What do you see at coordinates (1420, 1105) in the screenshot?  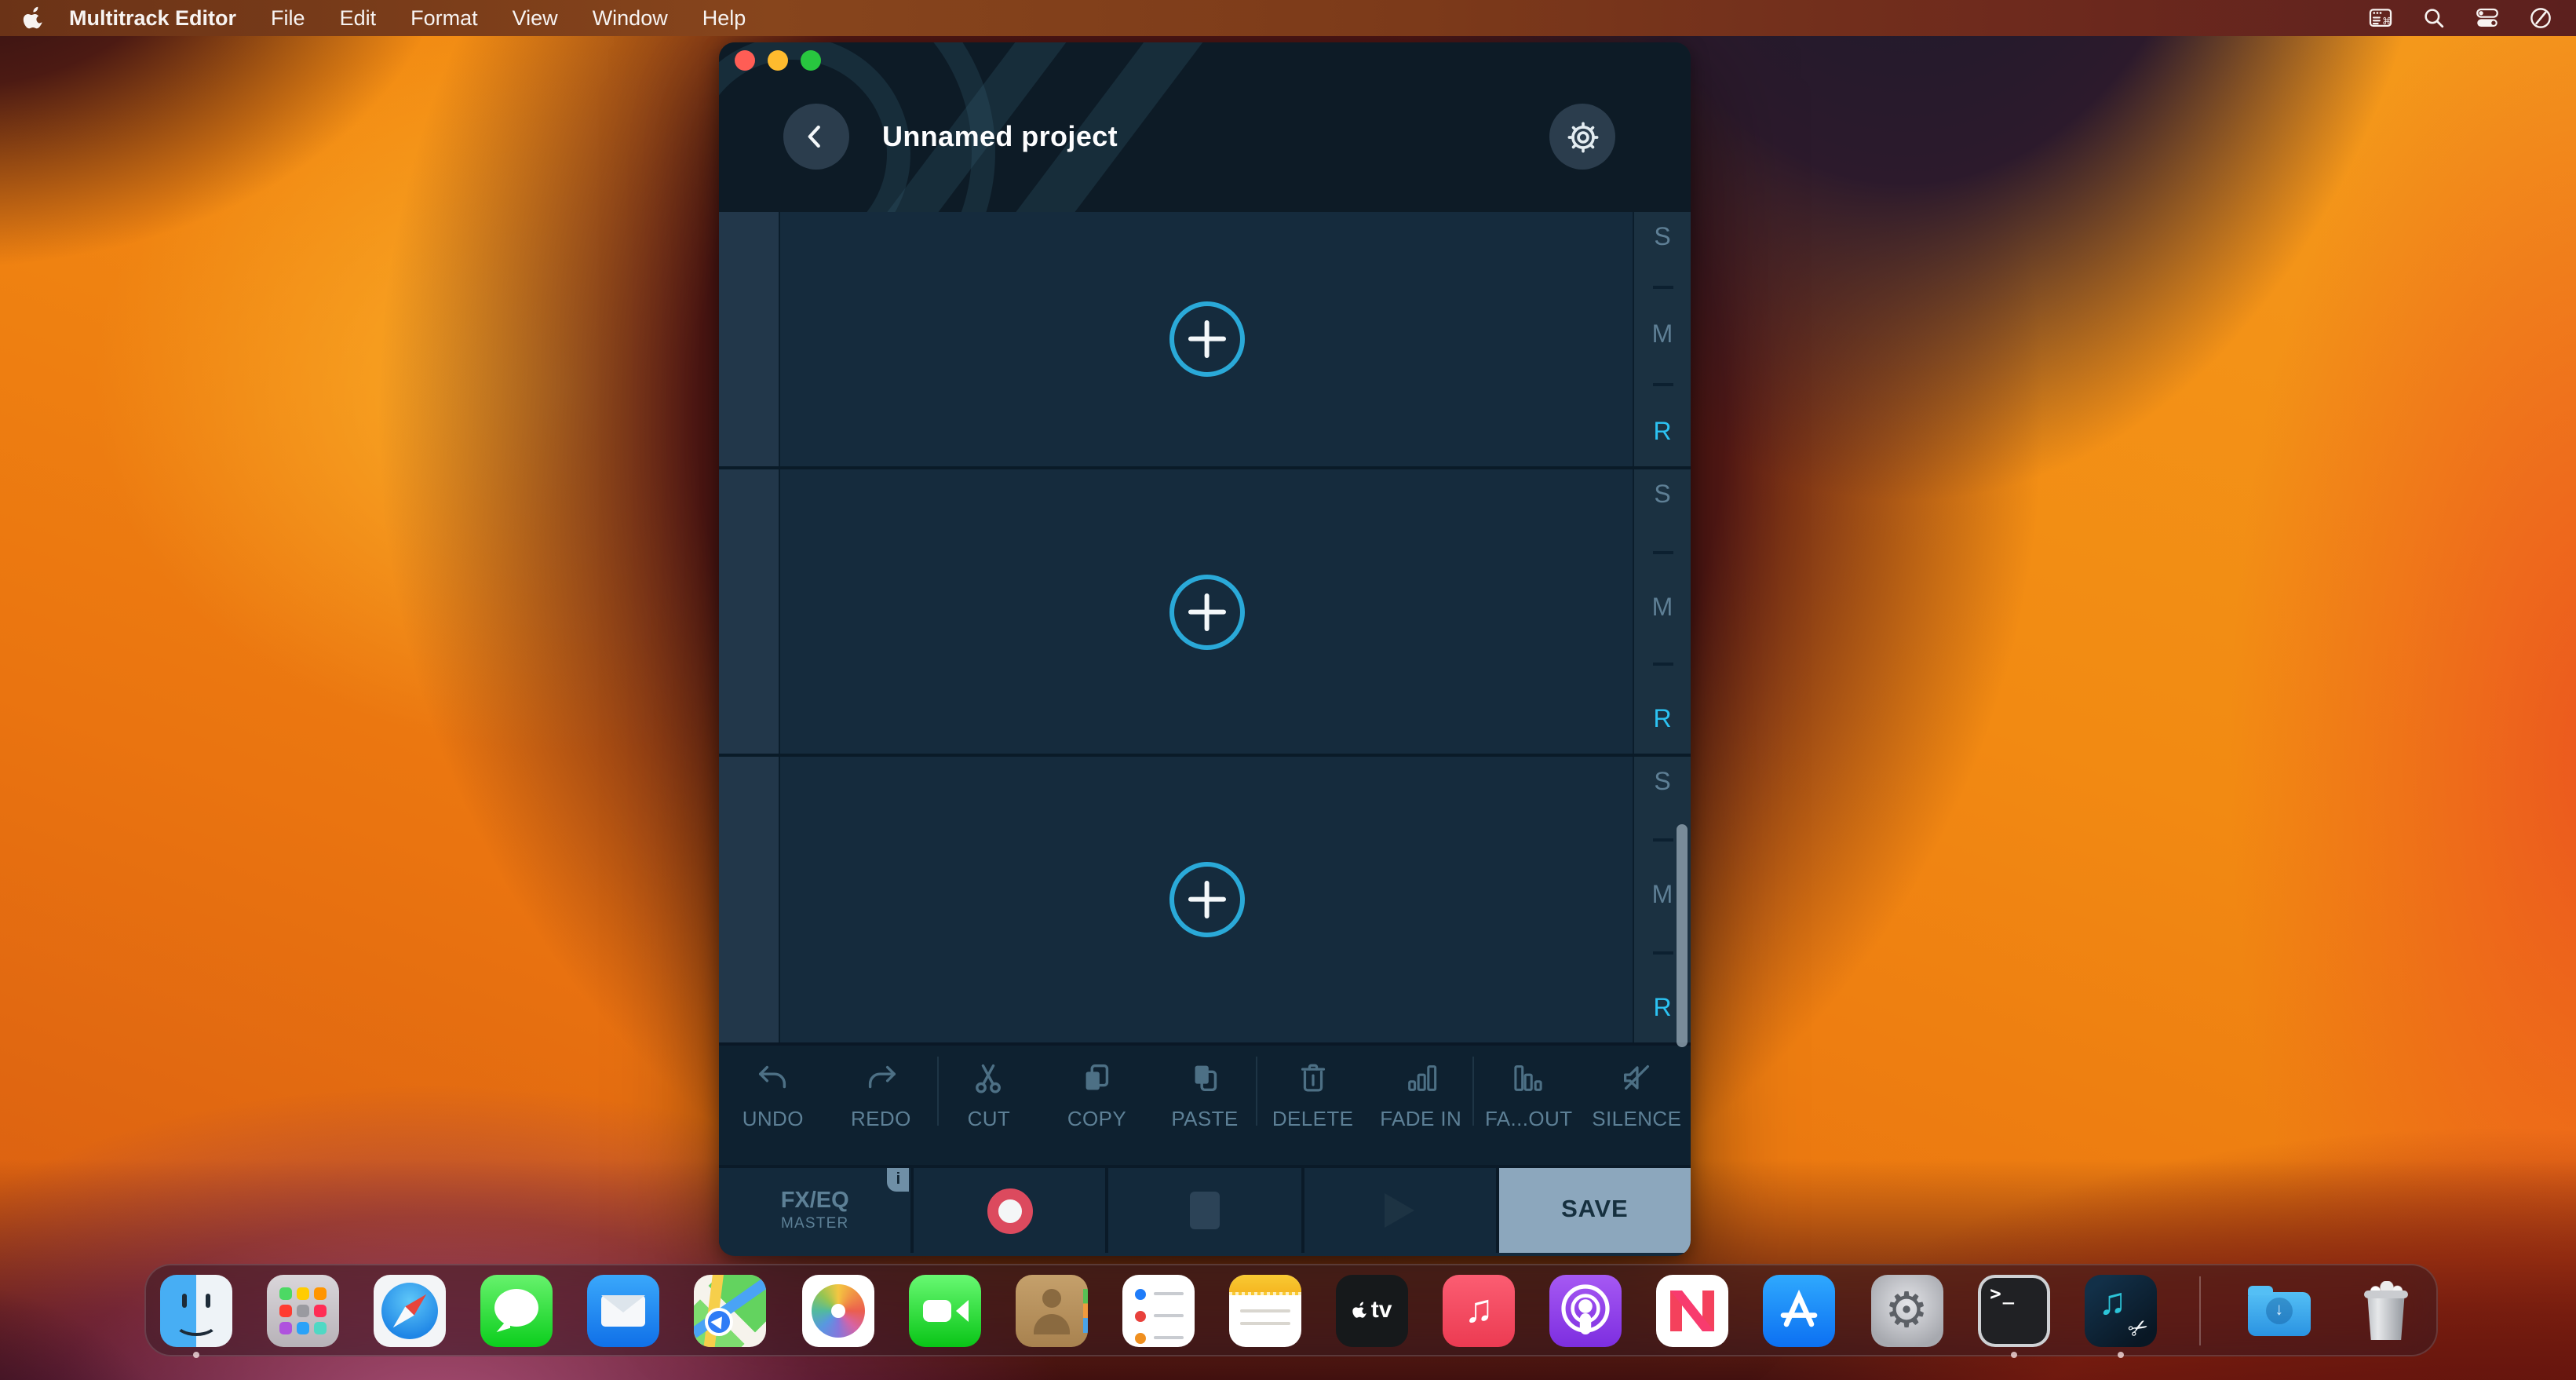 I see `fade-in-button: FADE IN` at bounding box center [1420, 1105].